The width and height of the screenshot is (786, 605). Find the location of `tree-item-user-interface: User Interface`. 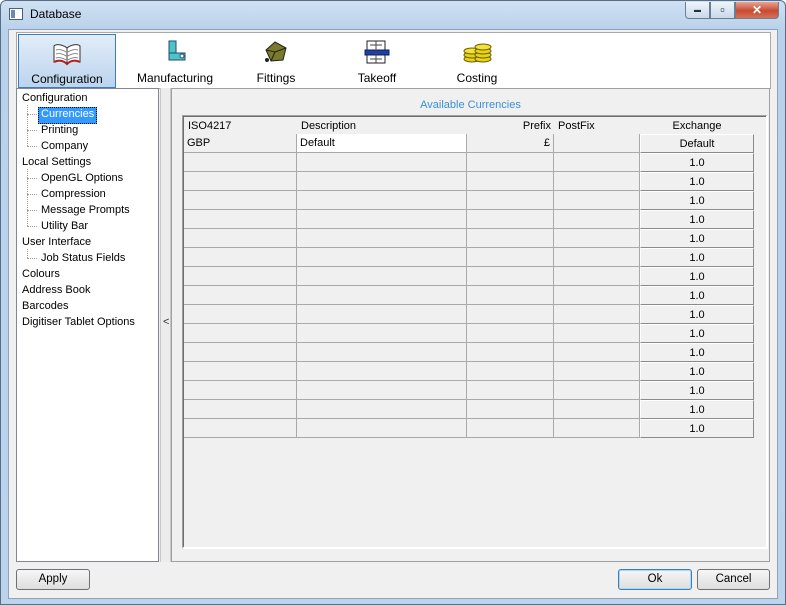

tree-item-user-interface: User Interface is located at coordinates (56, 242).